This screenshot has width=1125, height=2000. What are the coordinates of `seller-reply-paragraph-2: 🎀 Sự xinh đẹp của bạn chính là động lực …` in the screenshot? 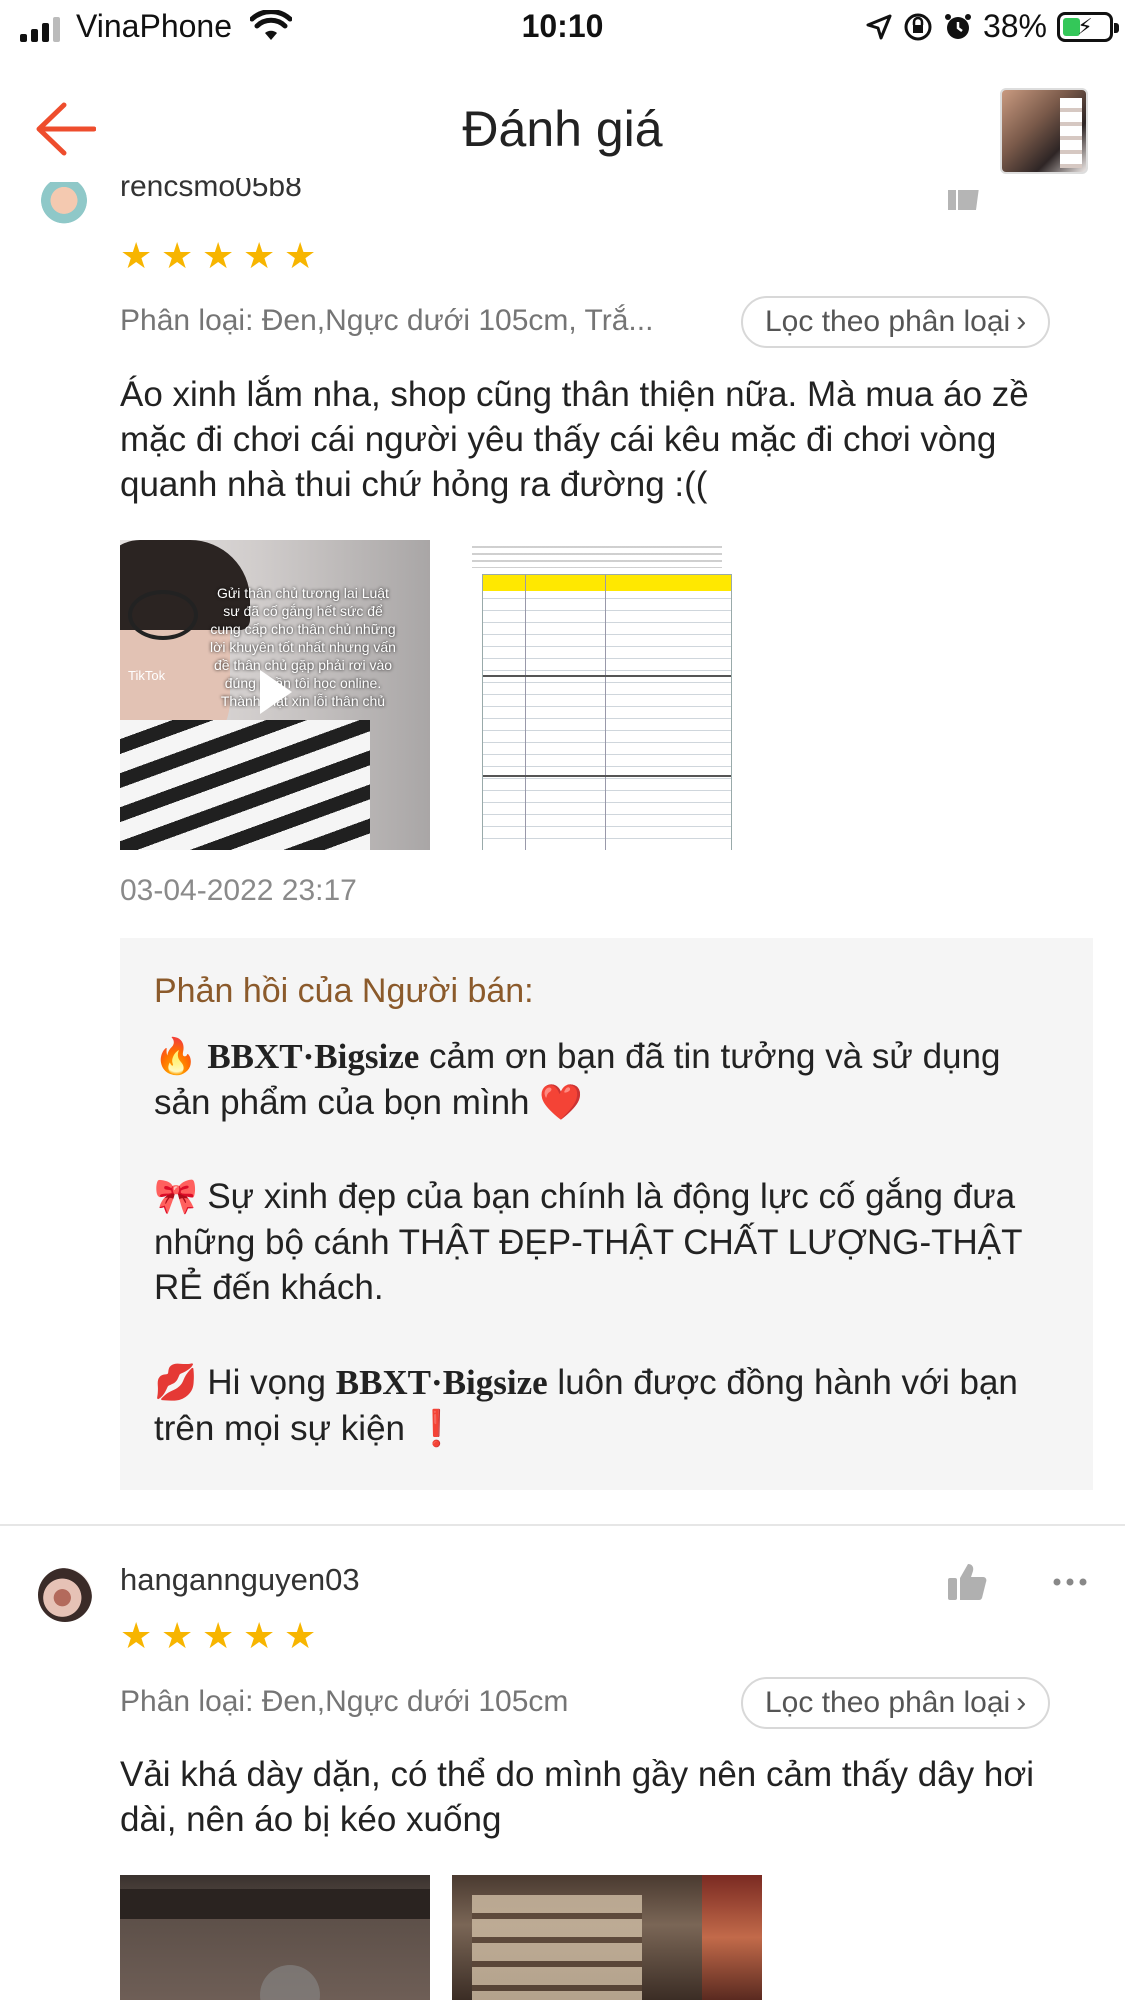 It's located at (599, 1242).